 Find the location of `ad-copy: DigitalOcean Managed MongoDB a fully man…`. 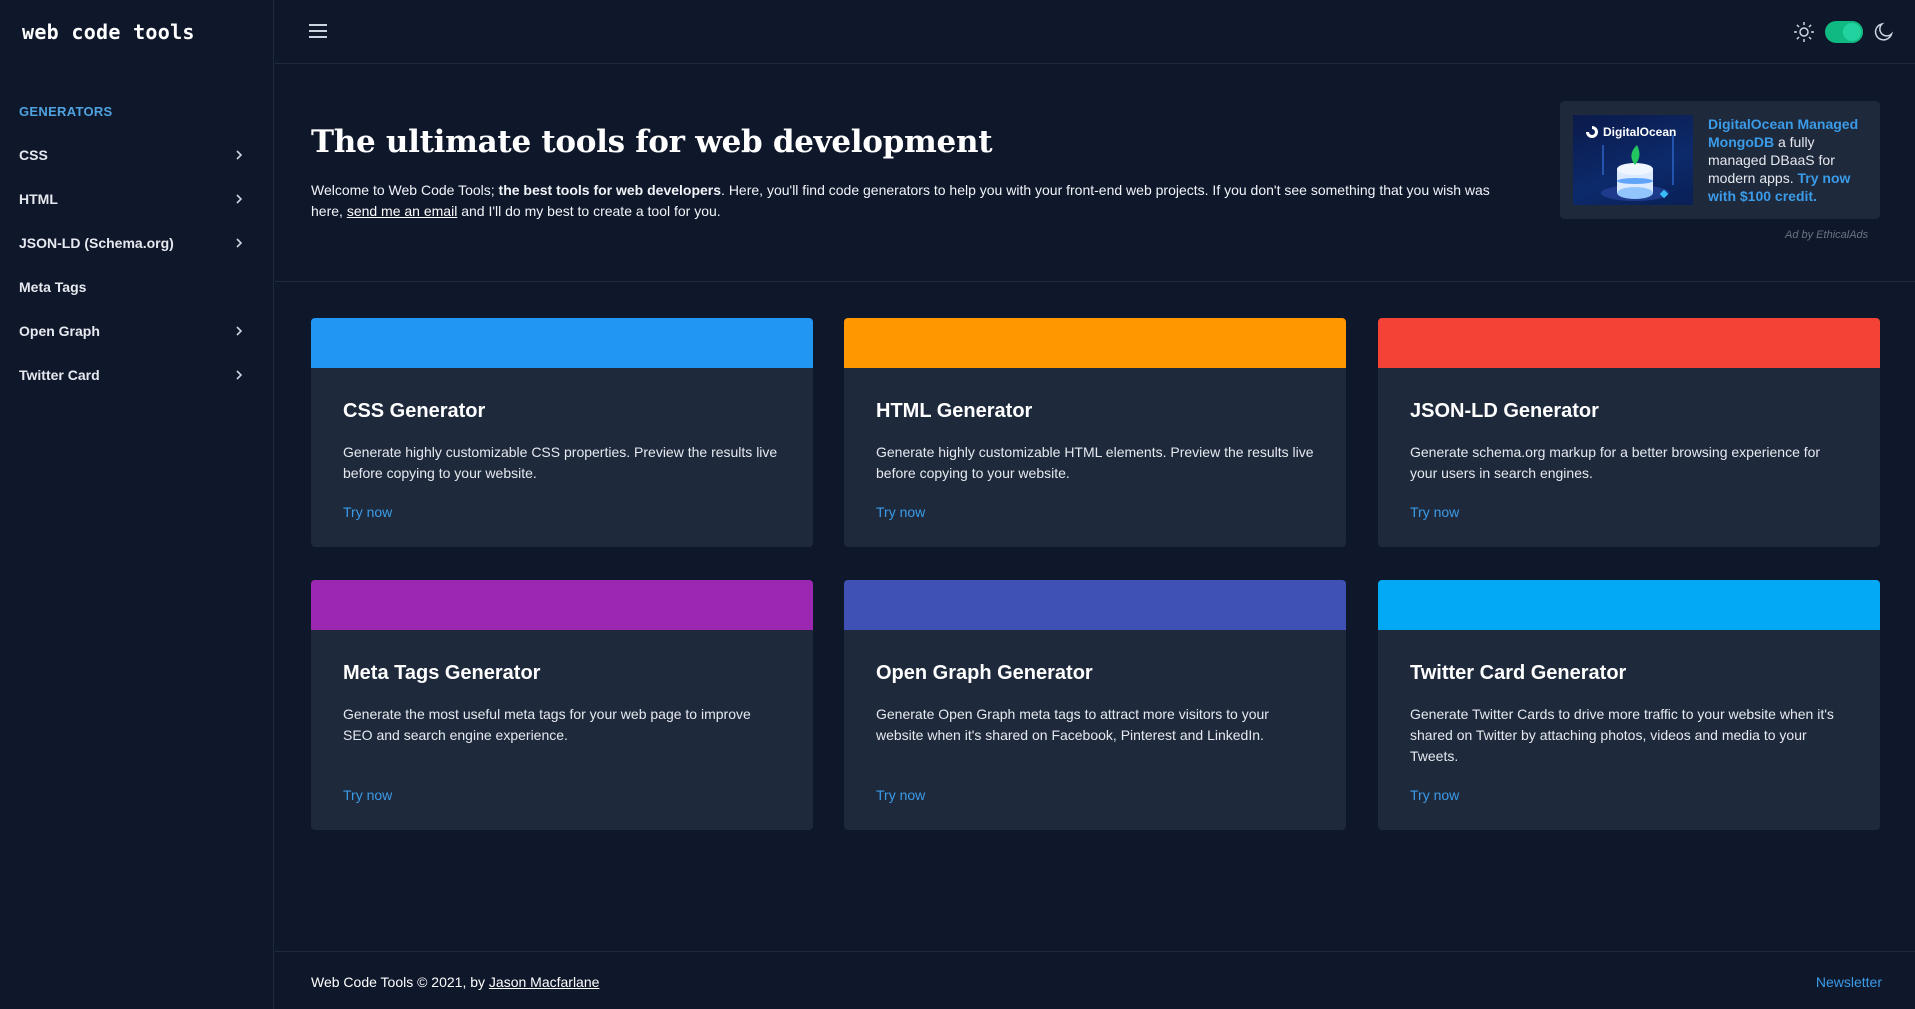

ad-copy: DigitalOcean Managed MongoDB a fully man… is located at coordinates (1788, 160).